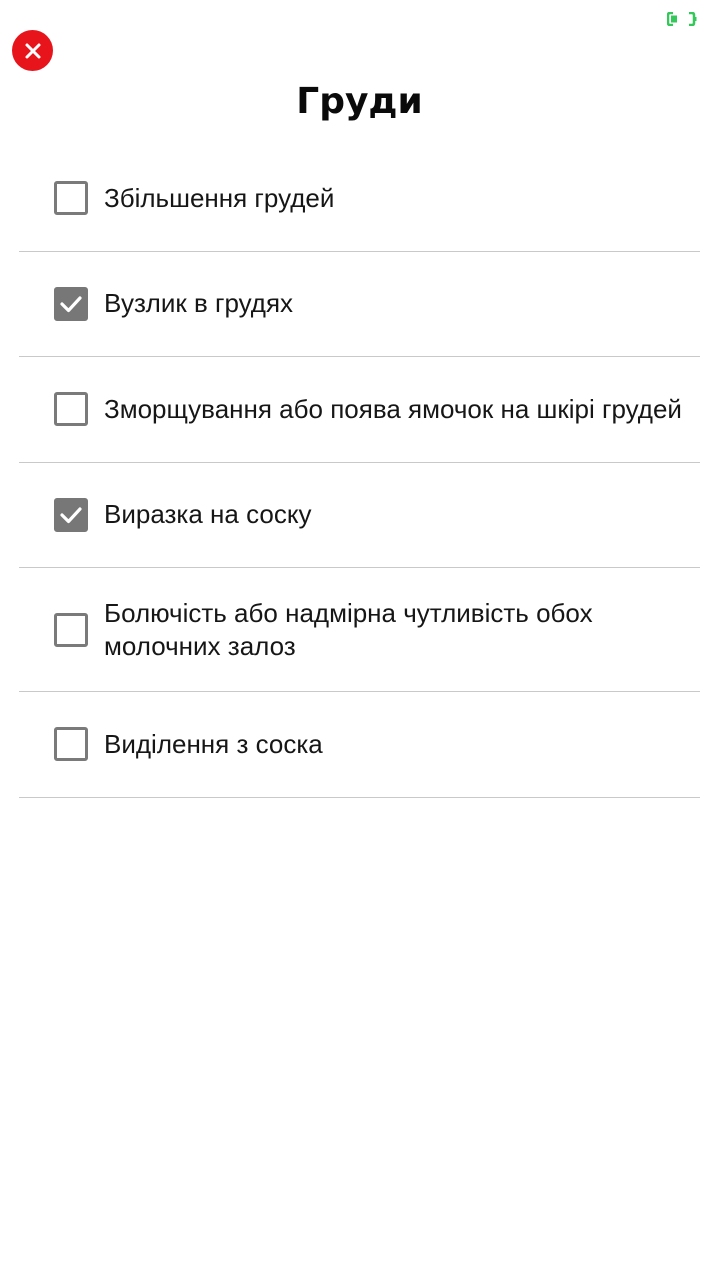 The height and width of the screenshot is (1280, 719). I want to click on close-icon, so click(32, 50).